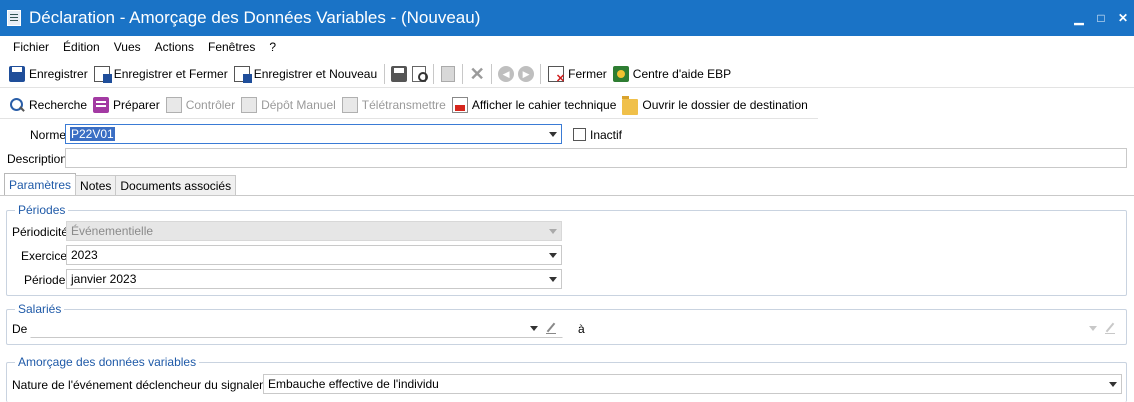  I want to click on save-new-icon, so click(242, 74).